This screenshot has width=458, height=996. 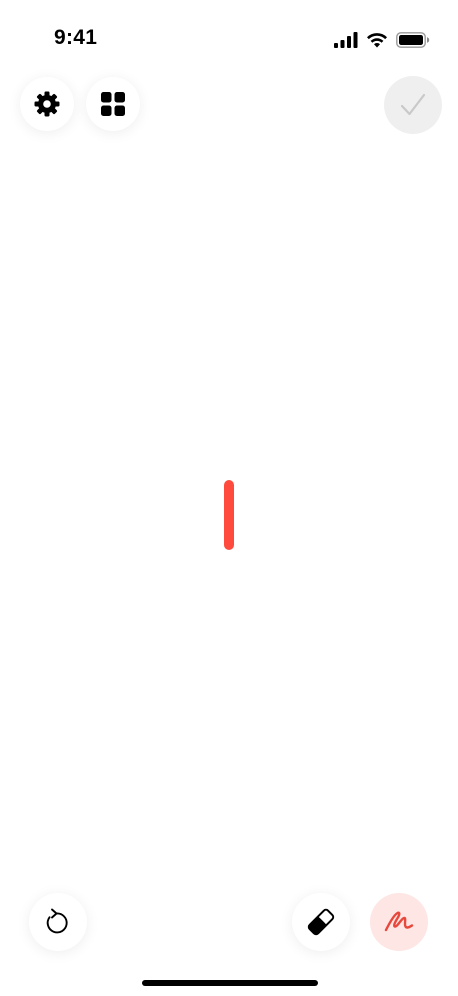 I want to click on status-icons, so click(x=382, y=40).